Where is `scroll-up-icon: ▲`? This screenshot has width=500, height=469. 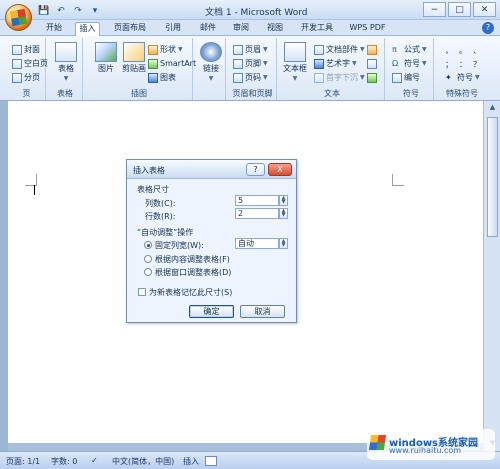 scroll-up-icon: ▲ is located at coordinates (492, 108).